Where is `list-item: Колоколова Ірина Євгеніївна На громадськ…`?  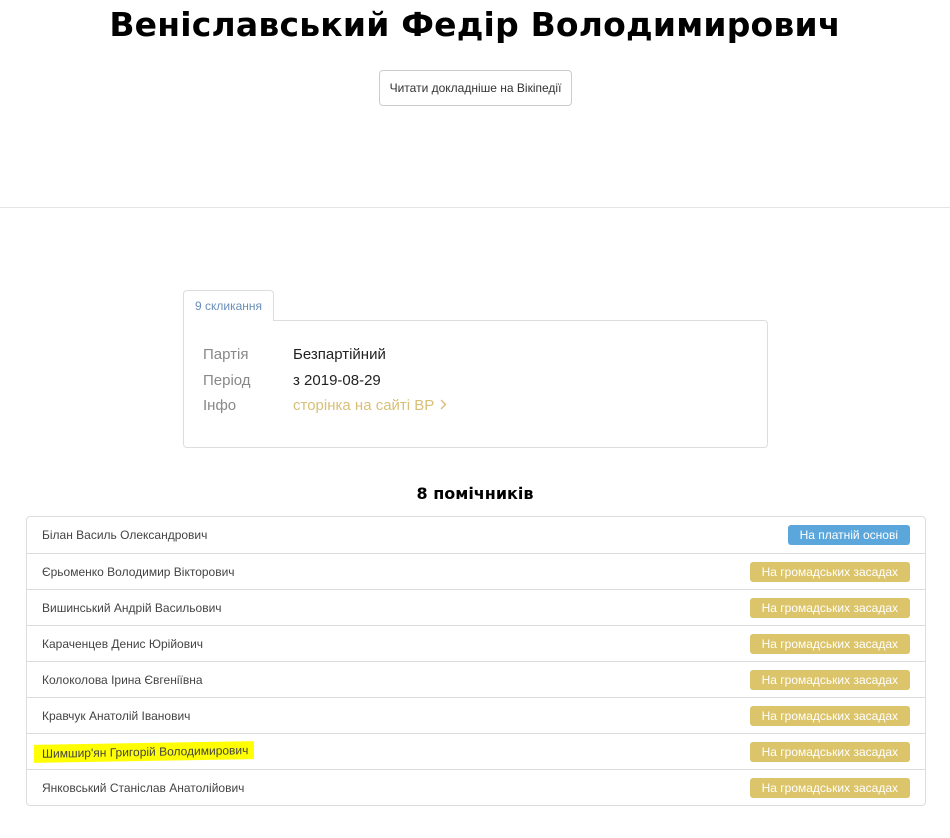
list-item: Колоколова Ірина Євгеніївна На громадськ… is located at coordinates (476, 679).